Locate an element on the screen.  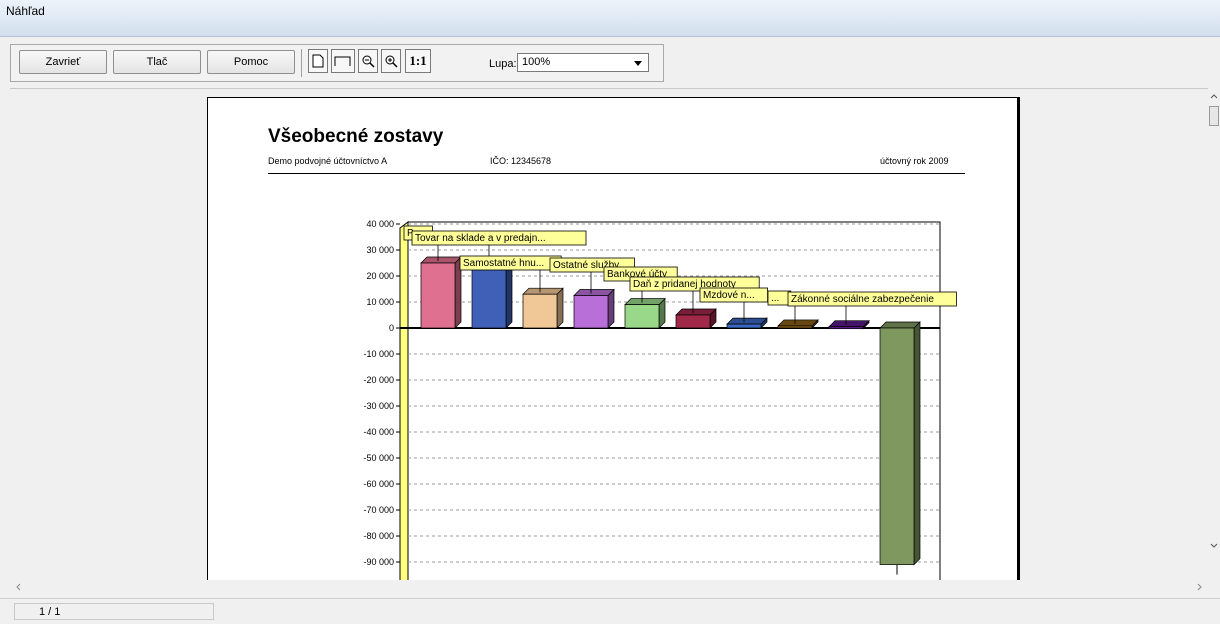
vertical-scrollbar is located at coordinates (1214, 334).